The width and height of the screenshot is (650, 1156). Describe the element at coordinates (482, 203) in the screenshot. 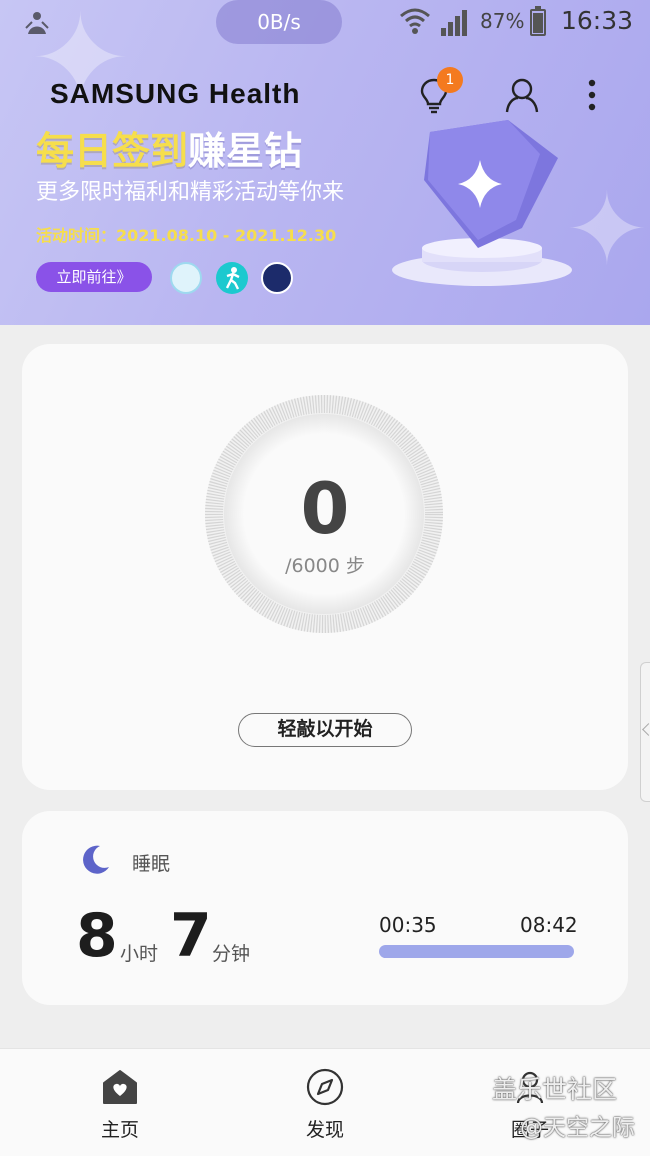

I see `star-diamond-icon` at that location.